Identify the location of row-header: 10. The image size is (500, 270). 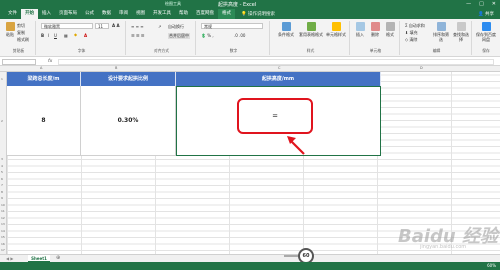
(3, 205).